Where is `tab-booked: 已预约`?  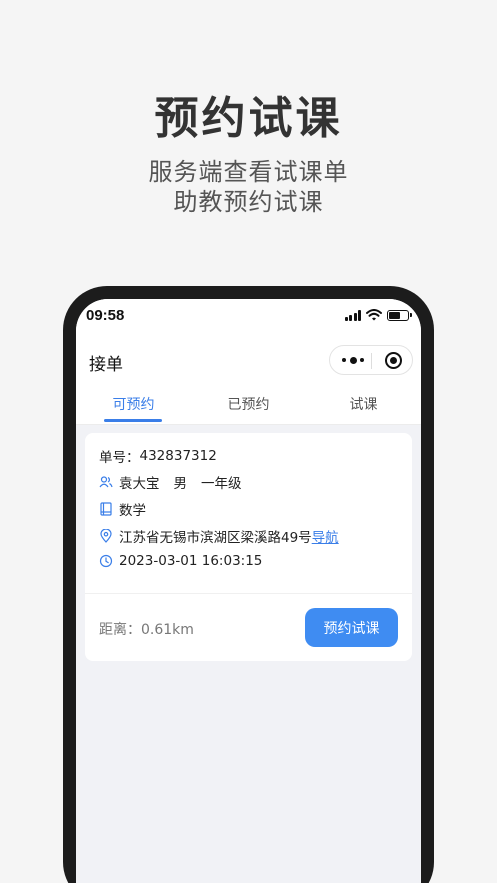 tab-booked: 已预约 is located at coordinates (248, 404).